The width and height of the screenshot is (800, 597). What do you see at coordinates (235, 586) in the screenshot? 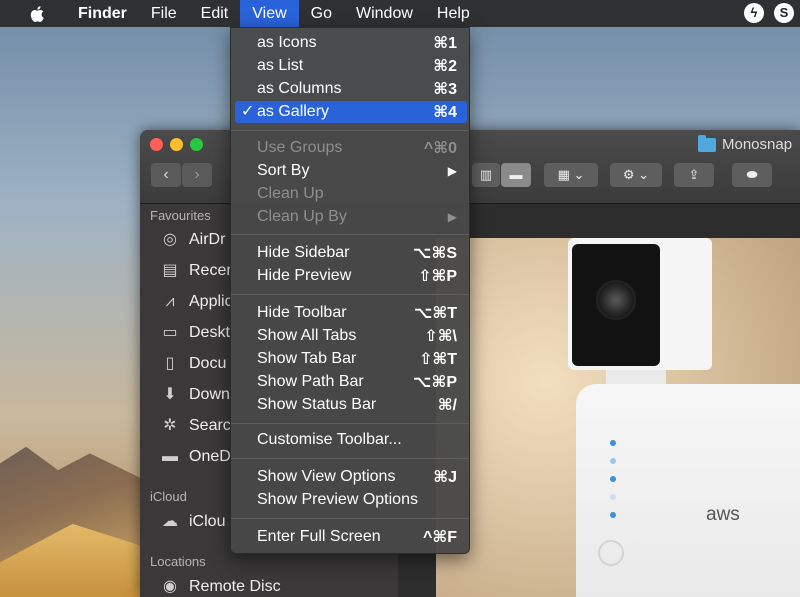
I see `sidebar-item-label: Remote Disc` at bounding box center [235, 586].